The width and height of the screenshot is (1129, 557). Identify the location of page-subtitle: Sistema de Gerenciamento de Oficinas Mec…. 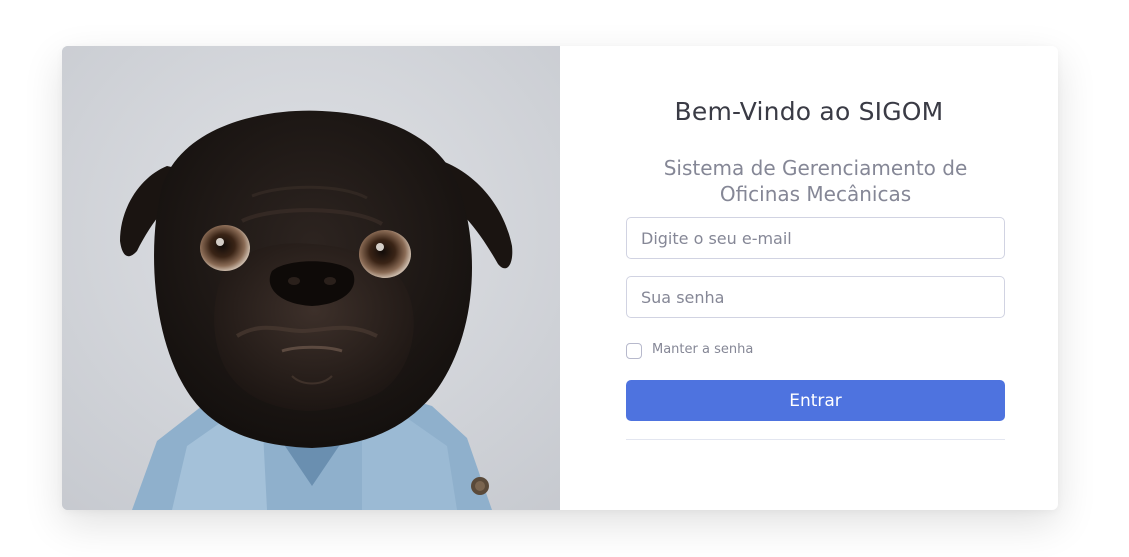
(815, 181).